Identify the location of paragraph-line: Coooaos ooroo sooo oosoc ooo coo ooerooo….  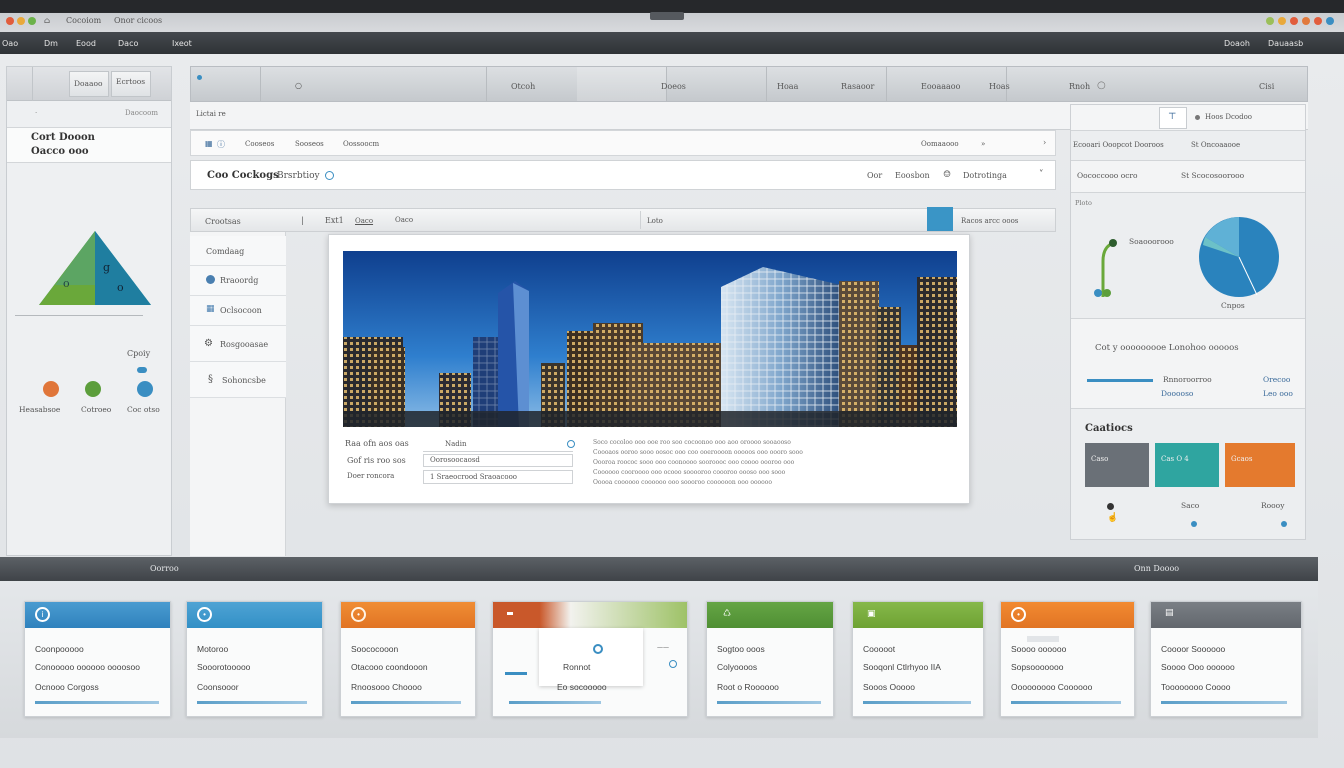
(698, 452).